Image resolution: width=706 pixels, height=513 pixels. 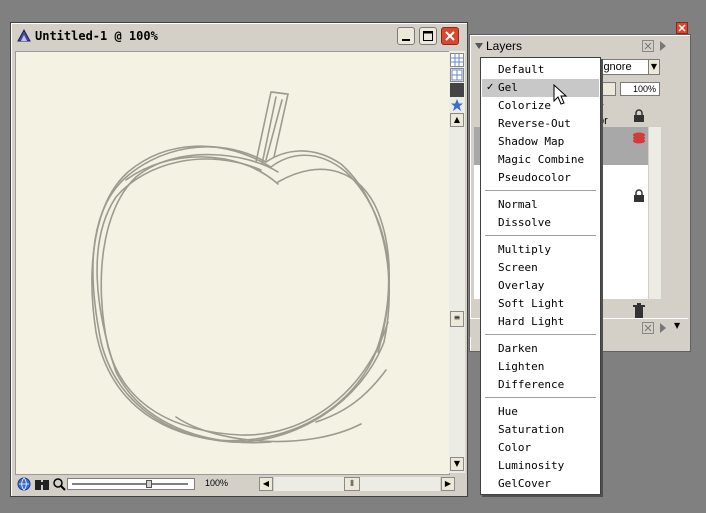 What do you see at coordinates (457, 319) in the screenshot?
I see `vertical-scroll-thumb: ≡` at bounding box center [457, 319].